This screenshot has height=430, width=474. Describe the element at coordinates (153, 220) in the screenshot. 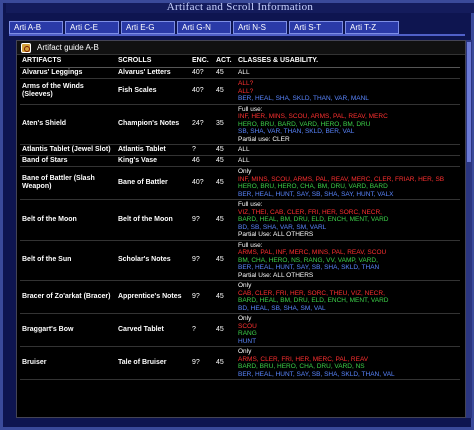

I see `scroll-name: Belt of the Moon` at that location.